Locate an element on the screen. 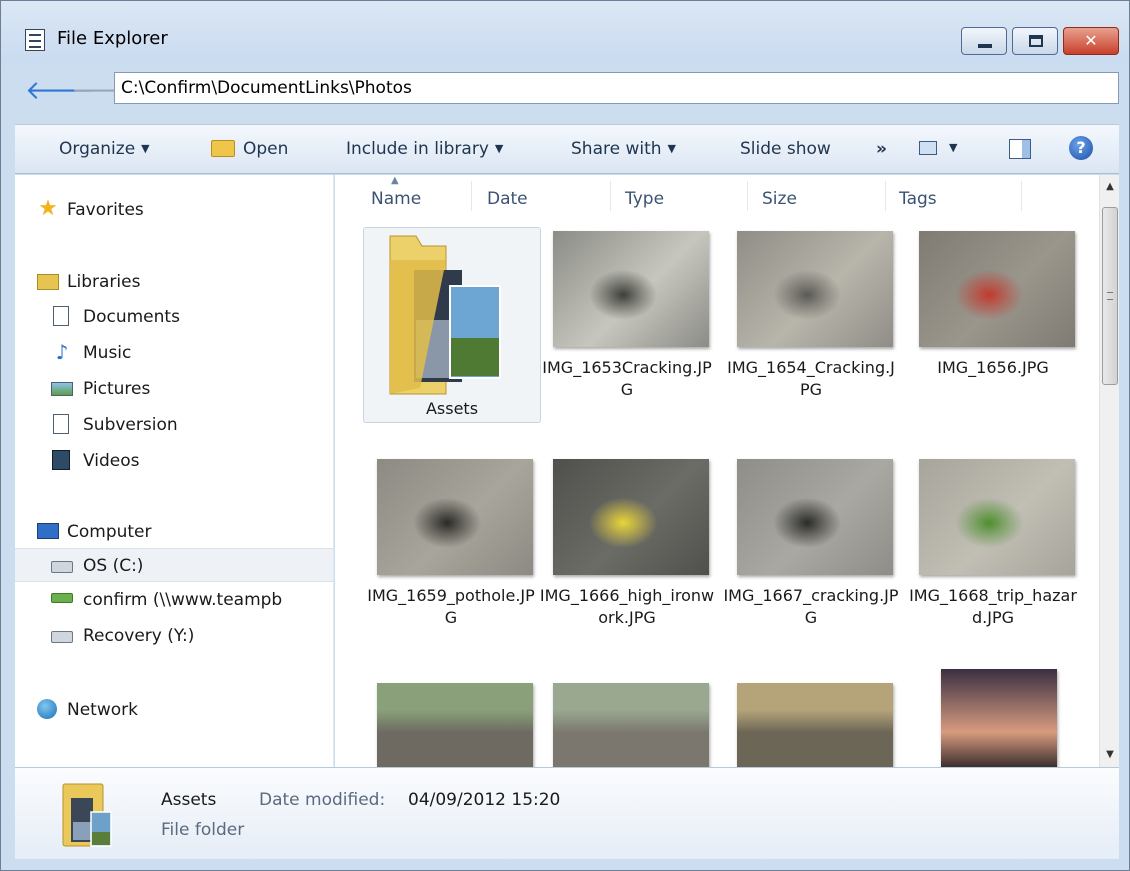 This screenshot has height=871, width=1130. nav-label: Subversion is located at coordinates (130, 425).